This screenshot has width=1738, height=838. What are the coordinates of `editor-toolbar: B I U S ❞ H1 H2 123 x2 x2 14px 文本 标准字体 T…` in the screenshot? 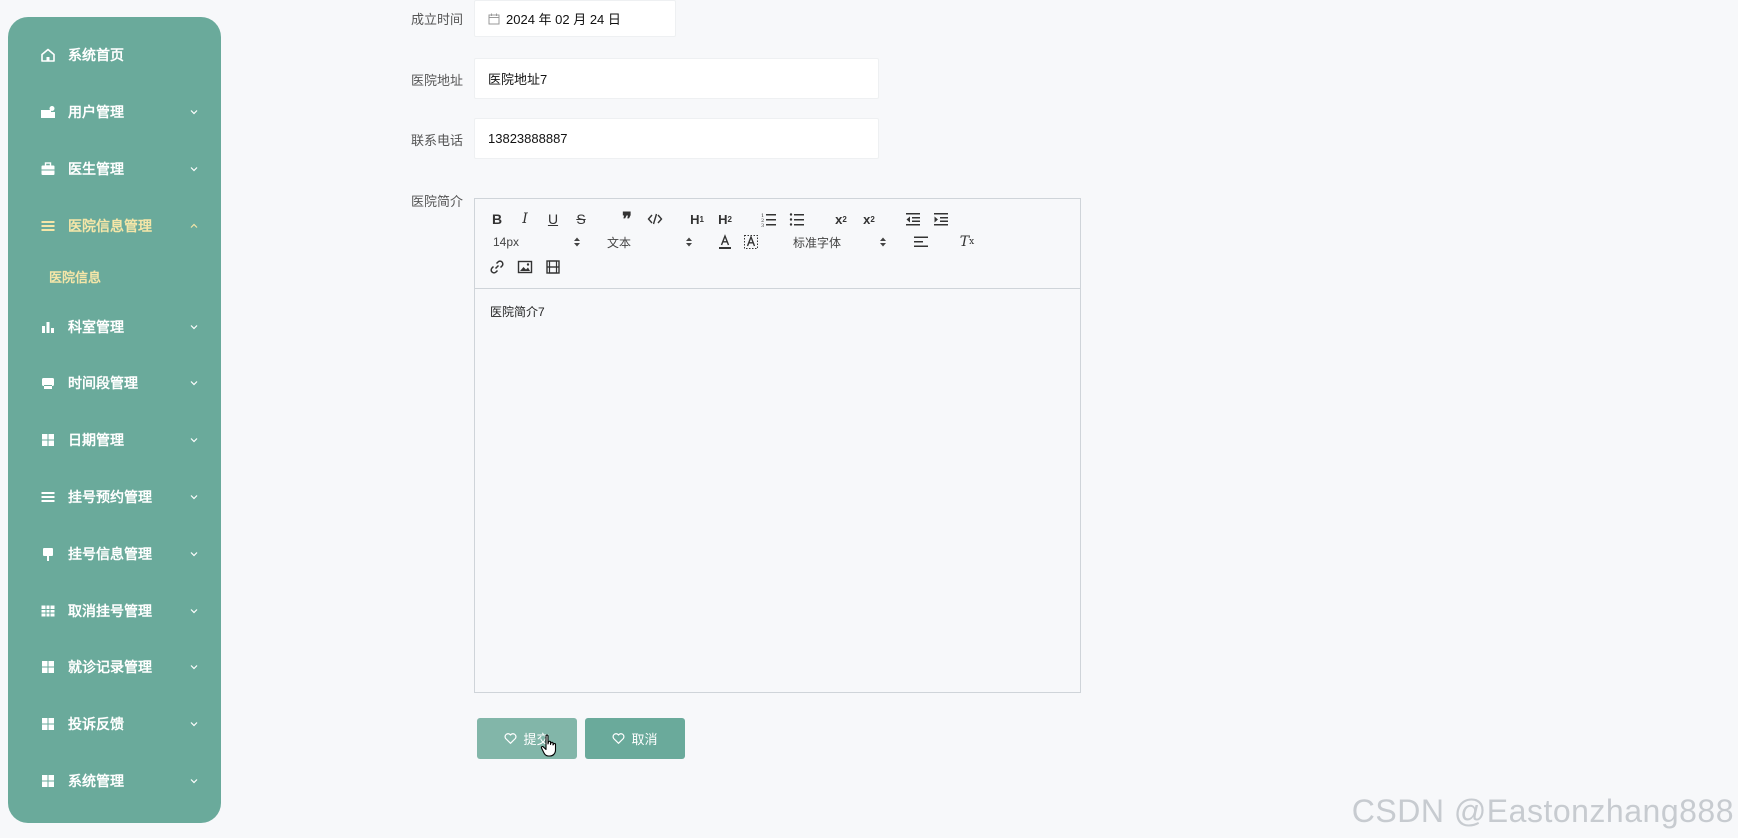 It's located at (777, 244).